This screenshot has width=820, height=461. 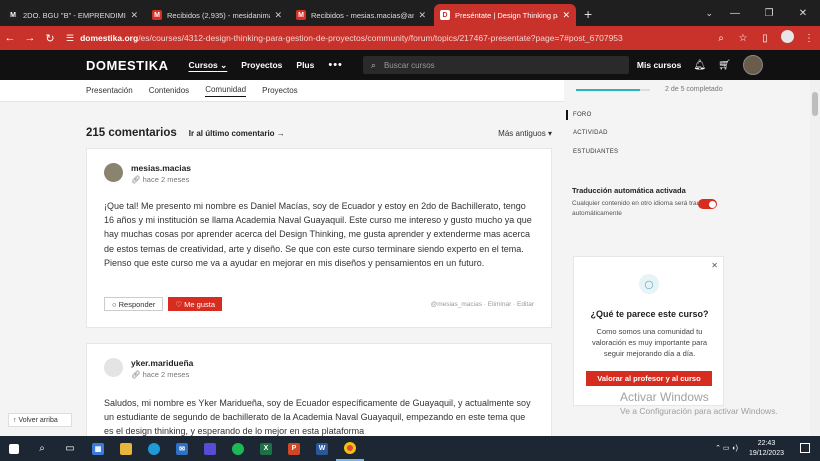 What do you see at coordinates (724, 65) in the screenshot?
I see `cart-icon: 🛒︎` at bounding box center [724, 65].